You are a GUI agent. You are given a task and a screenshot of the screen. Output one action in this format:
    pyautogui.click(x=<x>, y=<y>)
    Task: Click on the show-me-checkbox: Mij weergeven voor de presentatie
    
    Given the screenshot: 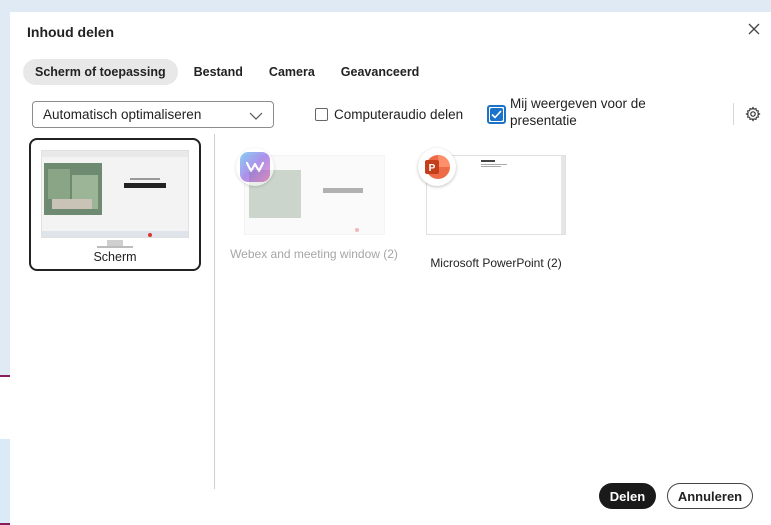 What is the action you would take?
    pyautogui.click(x=578, y=112)
    